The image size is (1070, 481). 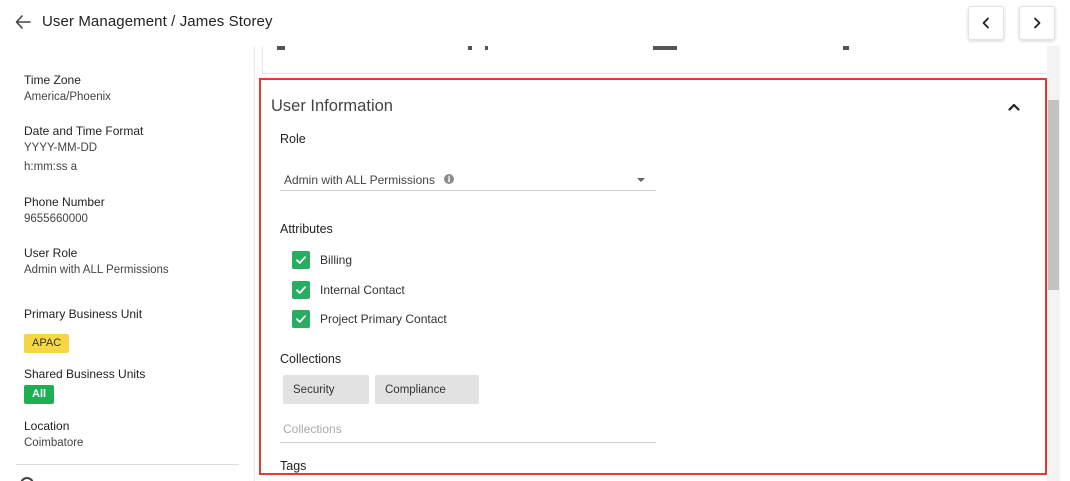 I want to click on info-icon: i, so click(x=449, y=179).